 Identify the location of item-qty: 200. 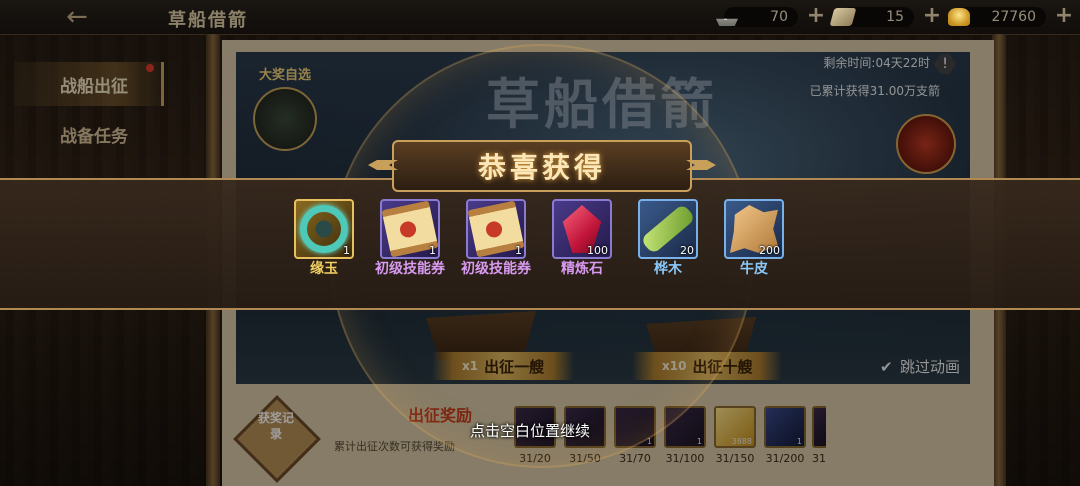
(769, 250).